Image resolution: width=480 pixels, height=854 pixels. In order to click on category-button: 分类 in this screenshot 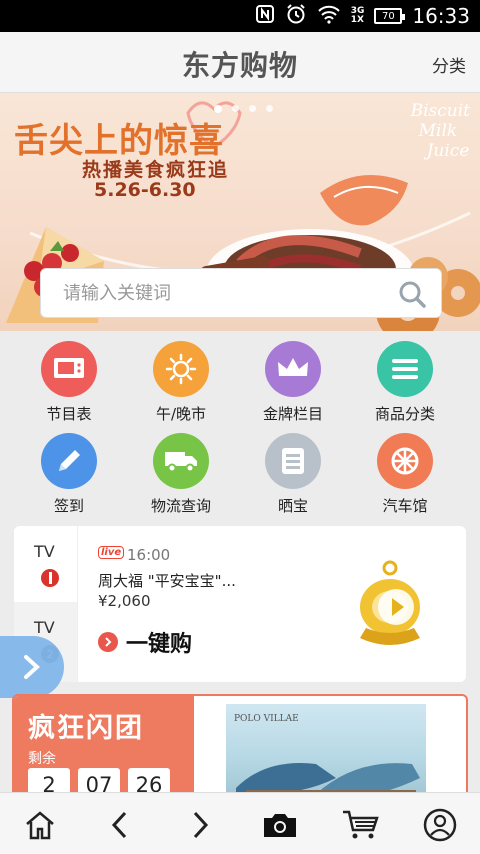, I will do `click(449, 64)`.